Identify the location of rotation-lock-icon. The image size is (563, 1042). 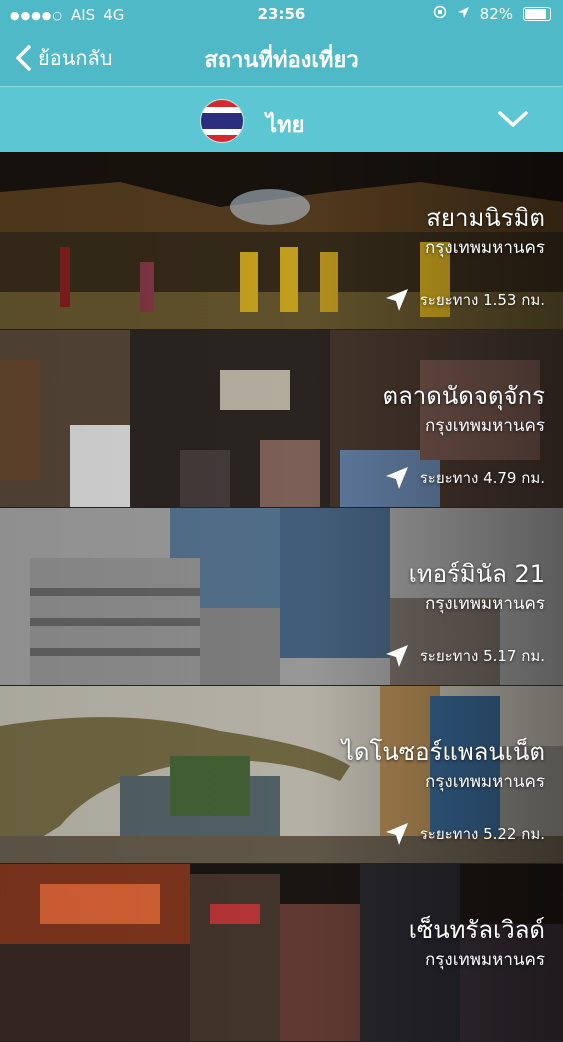
(440, 14).